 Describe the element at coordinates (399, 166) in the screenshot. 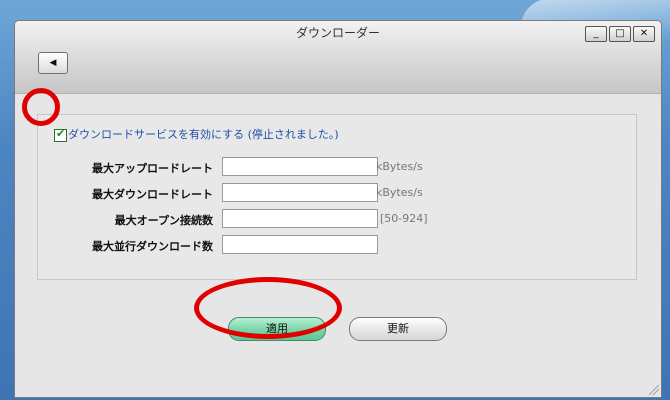

I see `max-upload-rate-unit: kBytes/s` at that location.